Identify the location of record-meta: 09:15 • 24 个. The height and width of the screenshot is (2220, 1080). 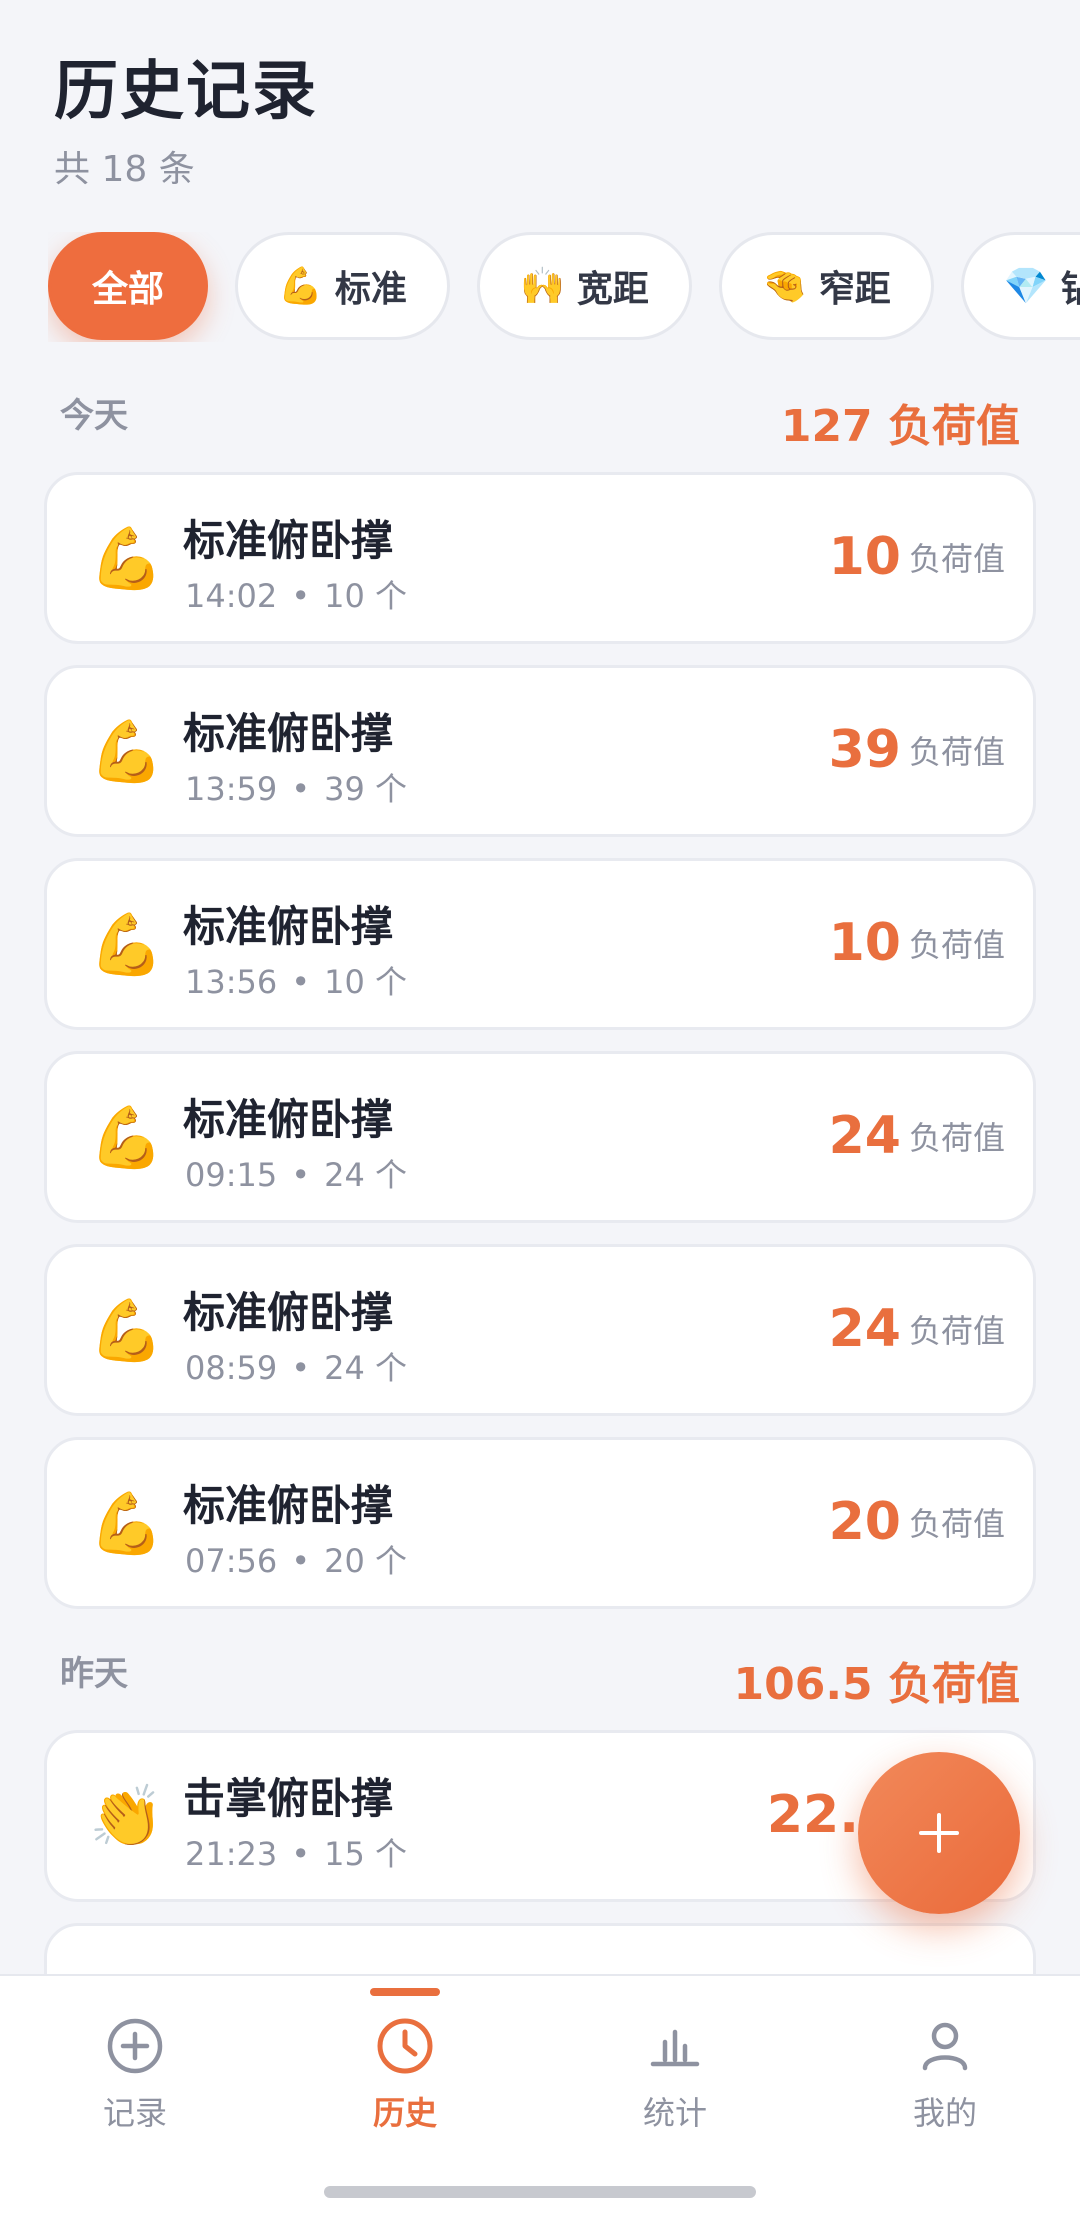
(296, 1173).